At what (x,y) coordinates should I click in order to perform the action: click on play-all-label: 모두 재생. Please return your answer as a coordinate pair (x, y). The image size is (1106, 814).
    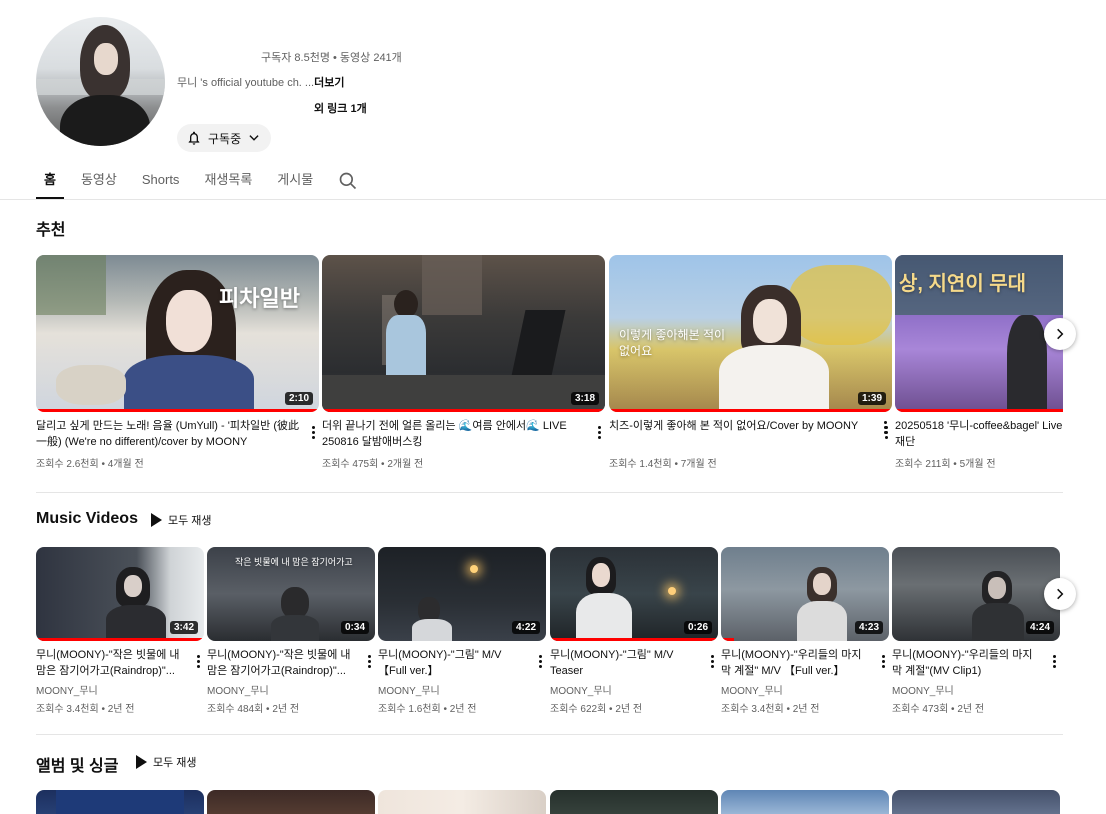
    Looking at the image, I should click on (190, 521).